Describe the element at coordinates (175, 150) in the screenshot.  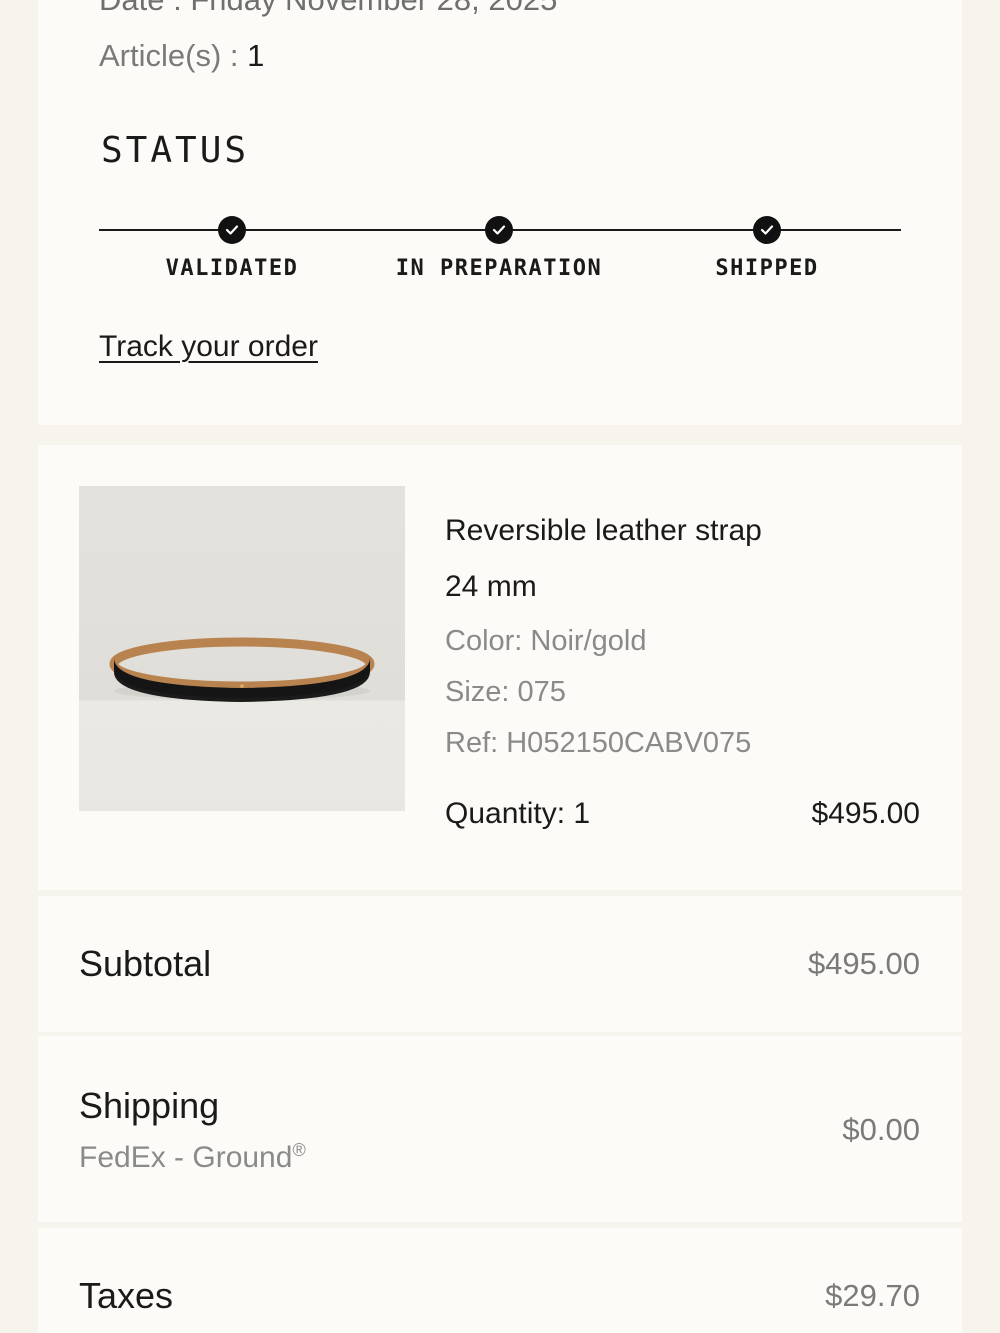
I see `status-heading: STATUS` at that location.